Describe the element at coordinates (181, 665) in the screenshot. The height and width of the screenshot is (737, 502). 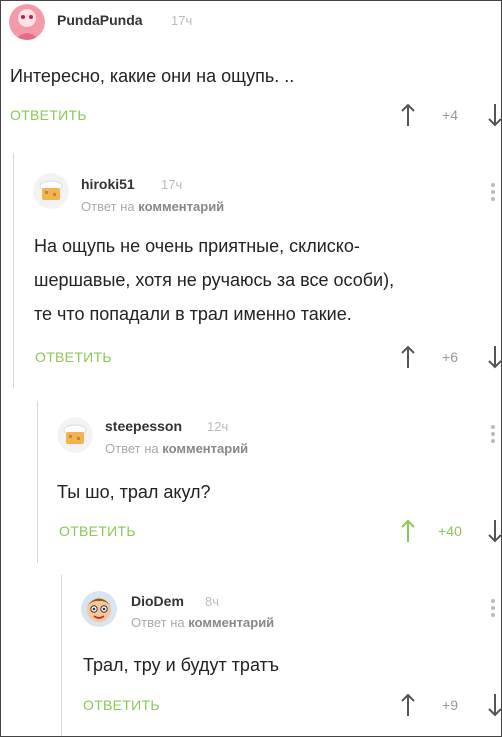
I see `comment-text-line: Трал, тру и будут тратъ` at that location.